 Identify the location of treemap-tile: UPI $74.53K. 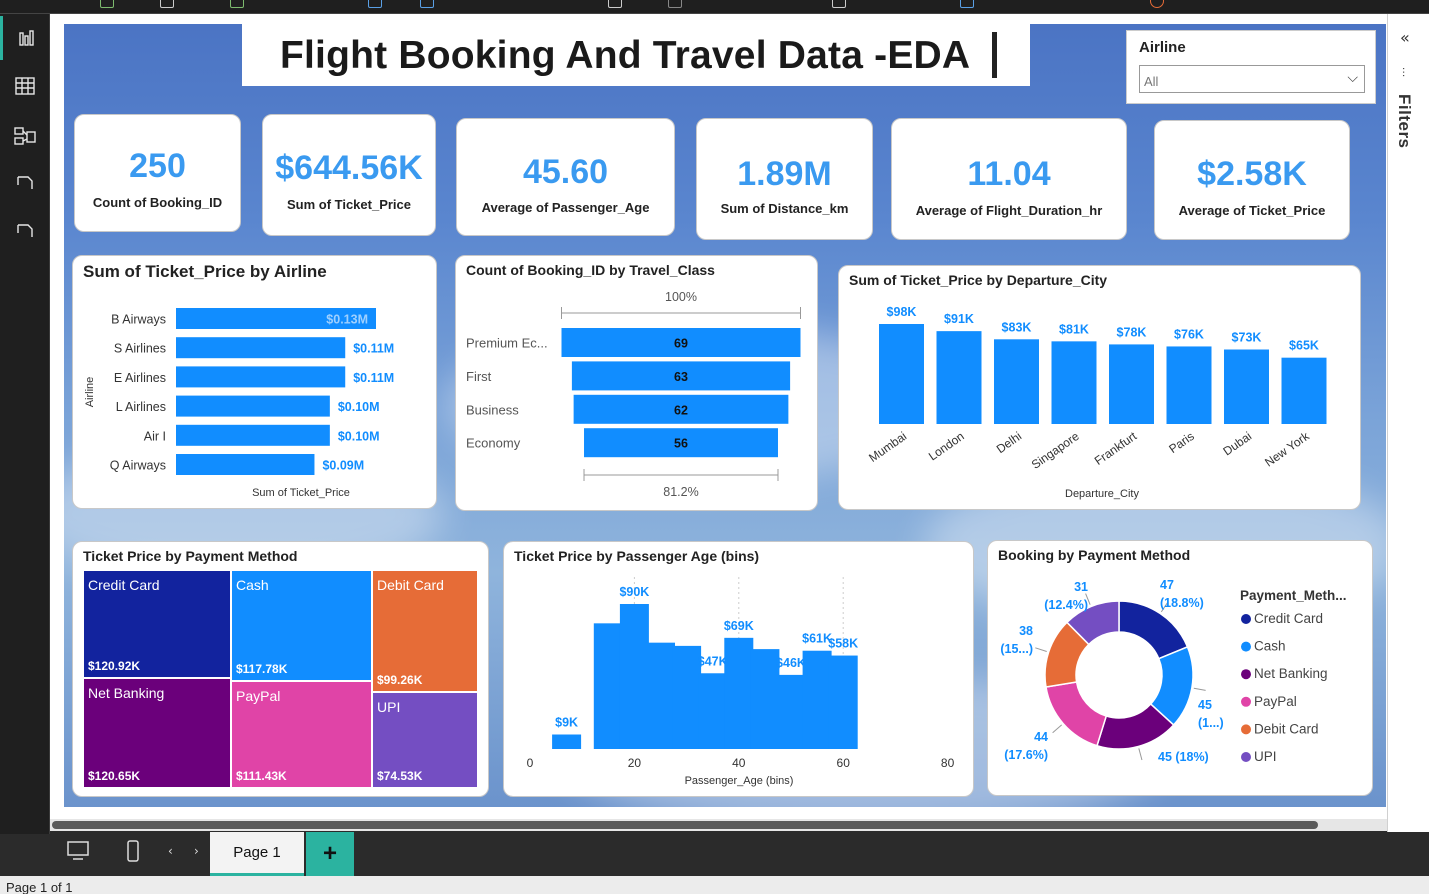
(425, 740).